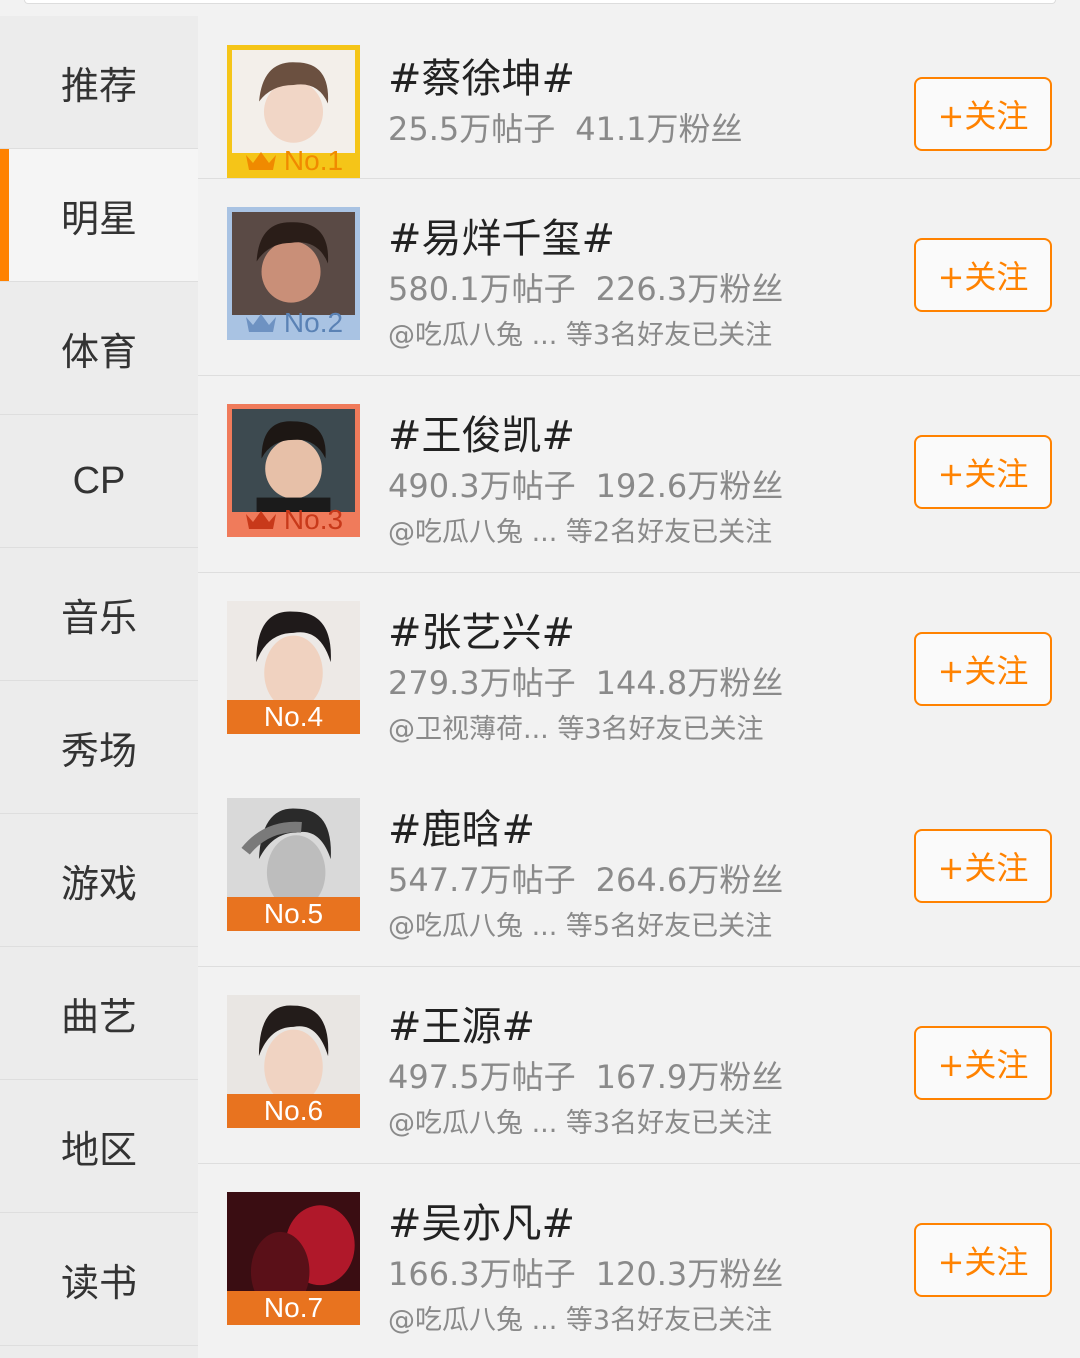  Describe the element at coordinates (585, 287) in the screenshot. I see `topic-stats: 580.1万帖子 226.3万粉丝` at that location.